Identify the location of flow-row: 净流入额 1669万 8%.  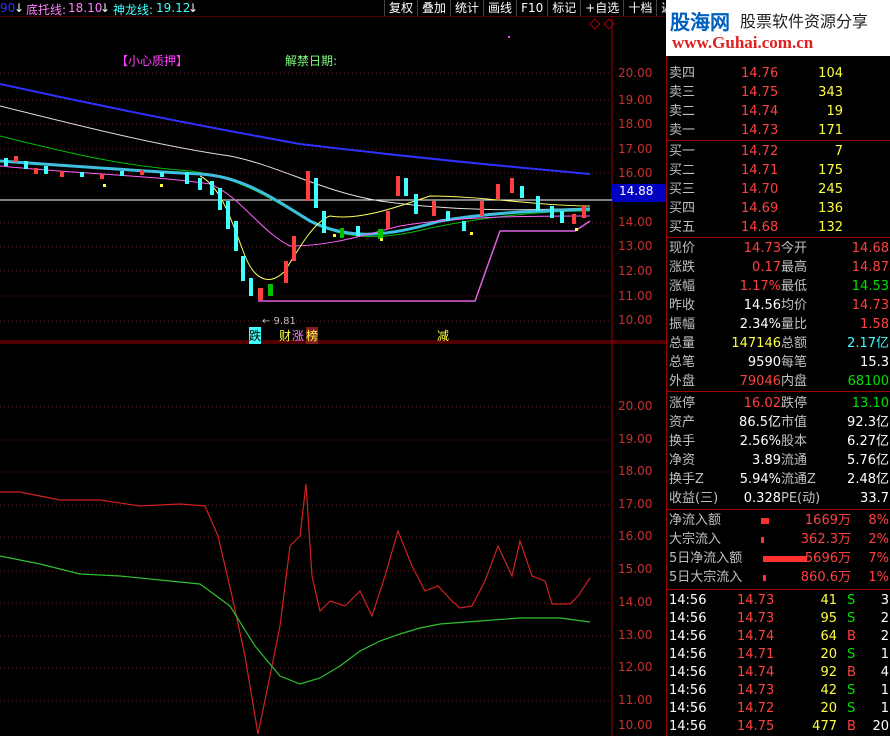
(779, 520).